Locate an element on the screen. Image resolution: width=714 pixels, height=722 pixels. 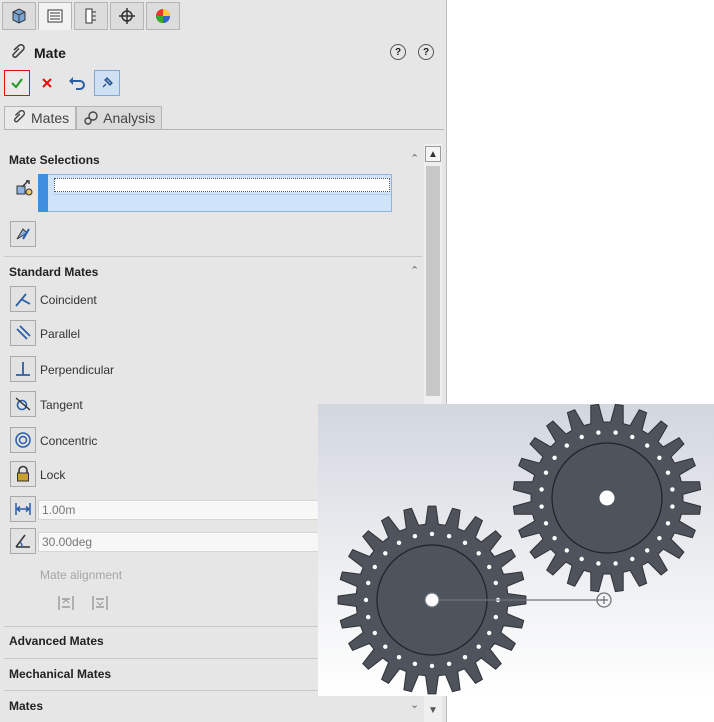
property-manager-icon is located at coordinates (55, 16).